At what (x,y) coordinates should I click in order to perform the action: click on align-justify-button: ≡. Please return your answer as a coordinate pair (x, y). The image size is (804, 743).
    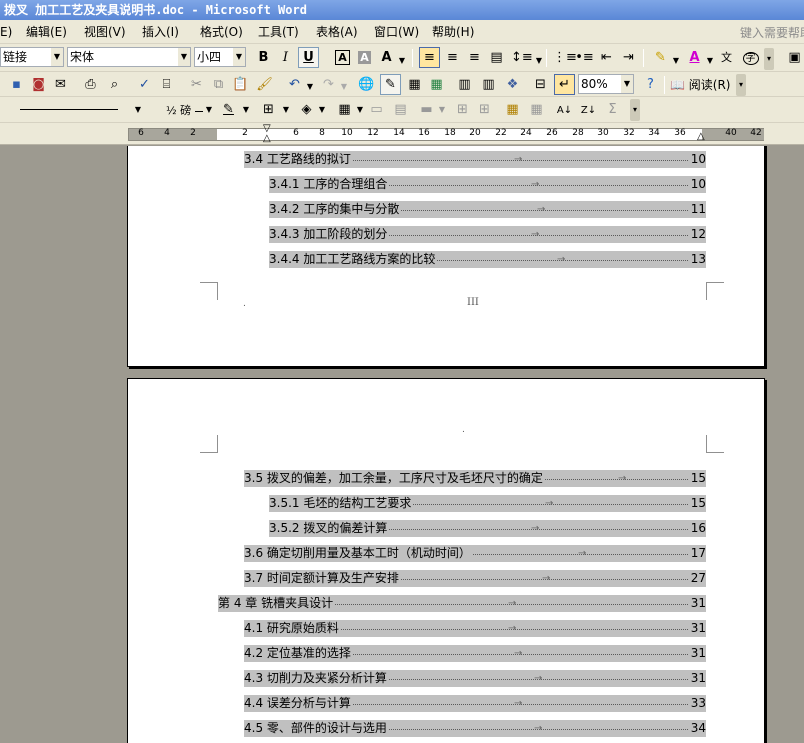
    Looking at the image, I should click on (429, 57).